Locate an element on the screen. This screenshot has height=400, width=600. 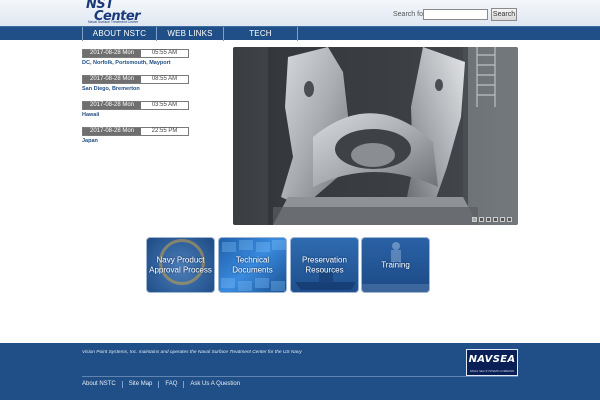
world-clock: 2017-08-28 Mon 22:55 PM Japan is located at coordinates (135, 135).